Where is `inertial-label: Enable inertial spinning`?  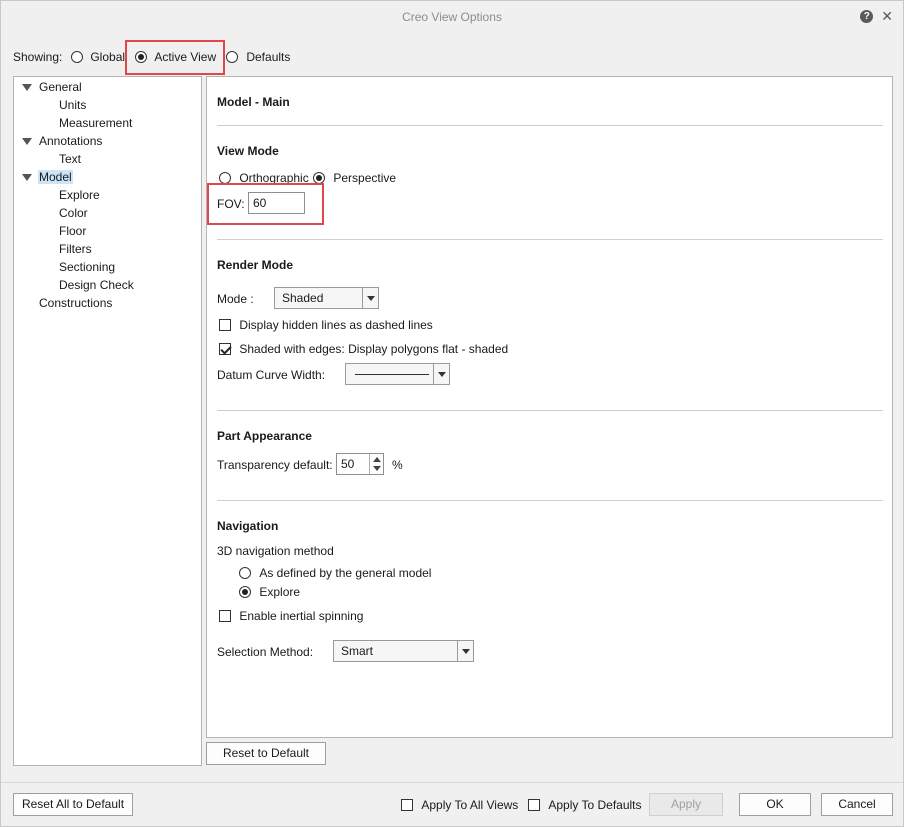
inertial-label: Enable inertial spinning is located at coordinates (301, 616).